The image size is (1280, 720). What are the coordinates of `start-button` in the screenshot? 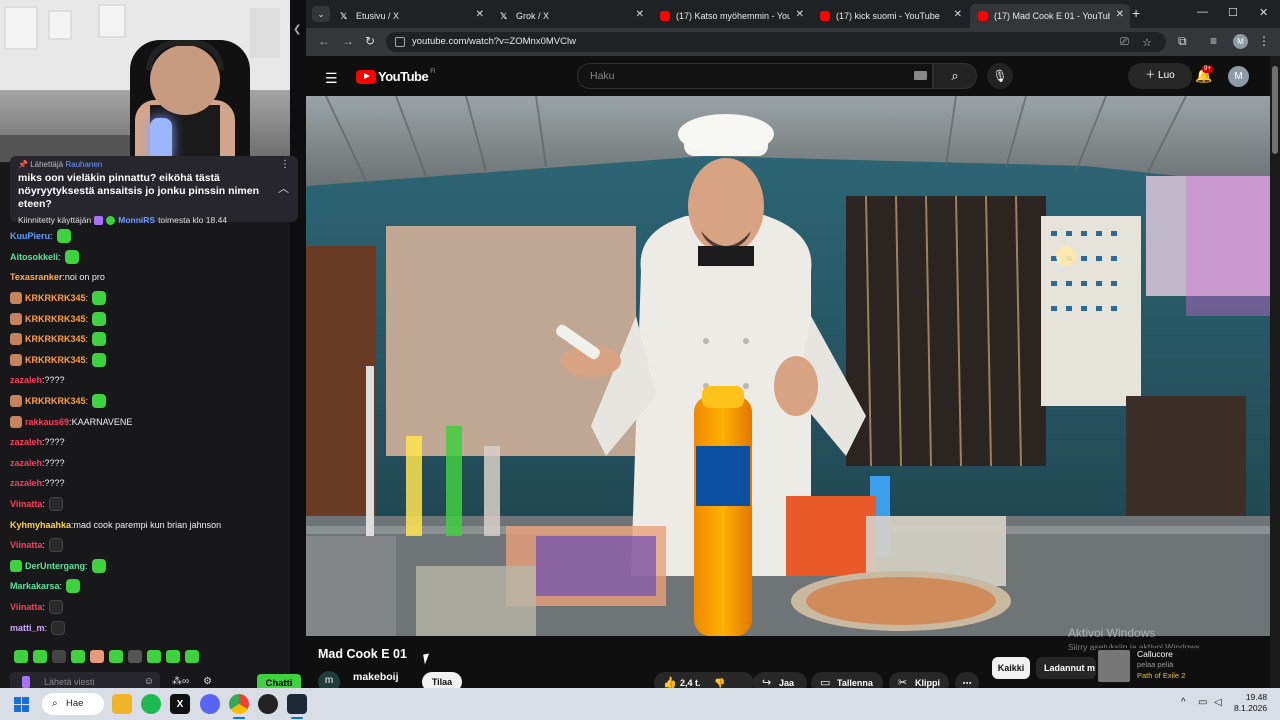 It's located at (21, 704).